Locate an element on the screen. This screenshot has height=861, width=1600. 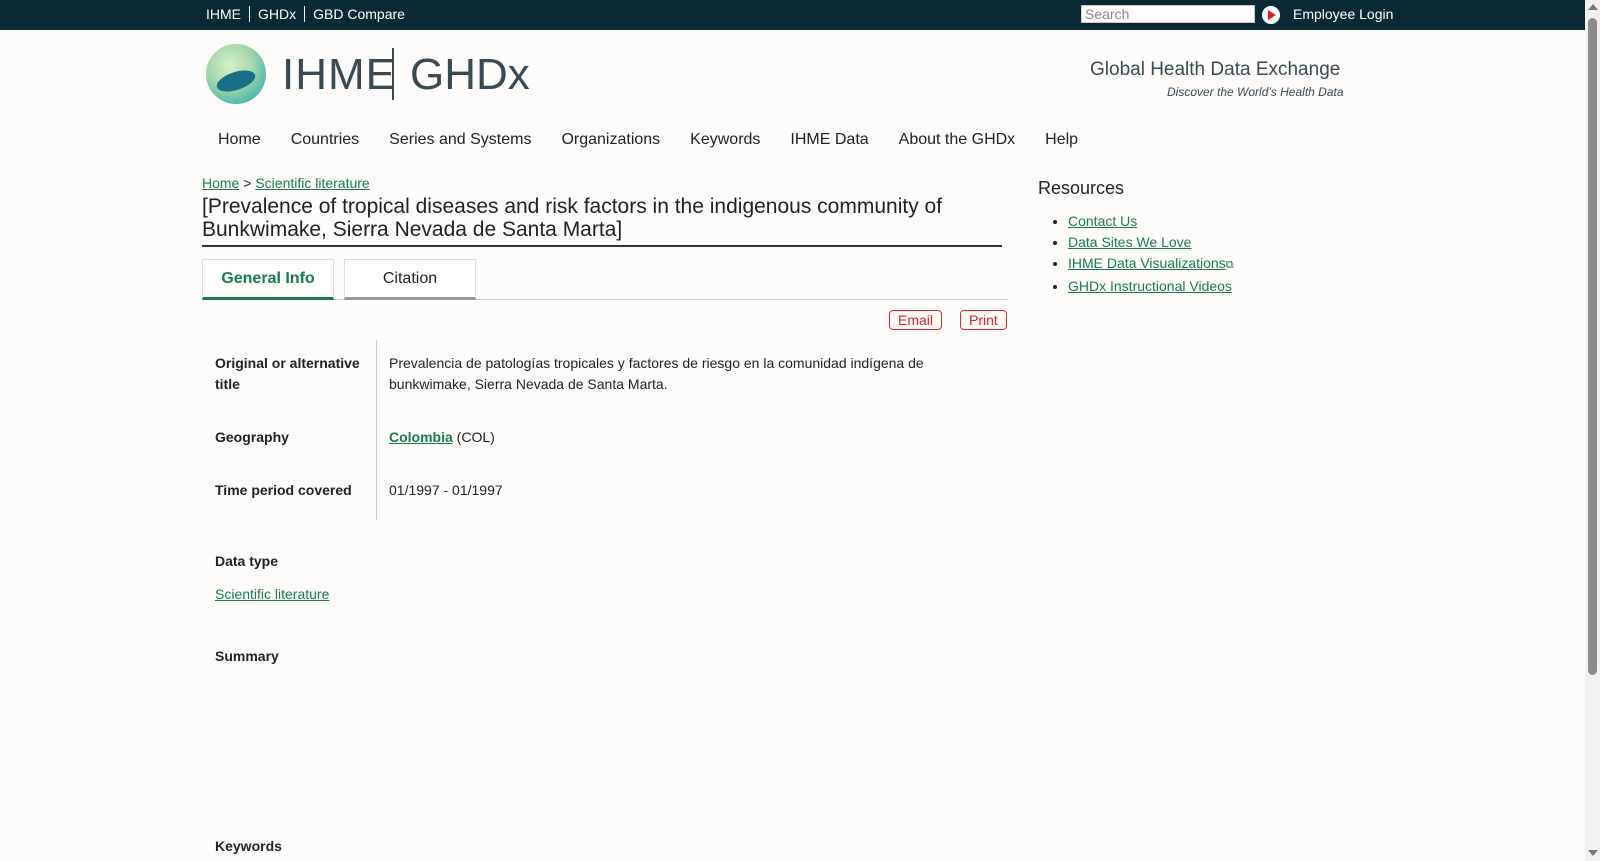
tab-citation: Citation is located at coordinates (410, 279).